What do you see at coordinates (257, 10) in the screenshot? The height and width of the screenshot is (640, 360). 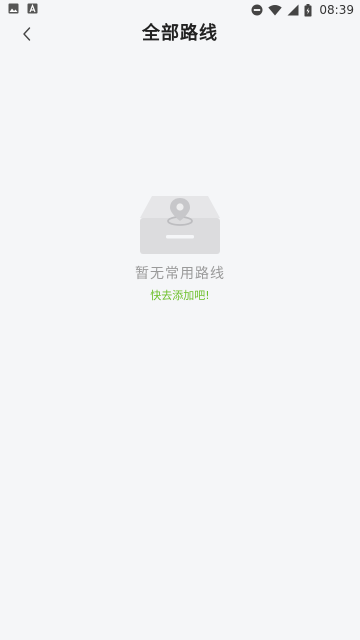 I see `do-not-disturb-icon` at bounding box center [257, 10].